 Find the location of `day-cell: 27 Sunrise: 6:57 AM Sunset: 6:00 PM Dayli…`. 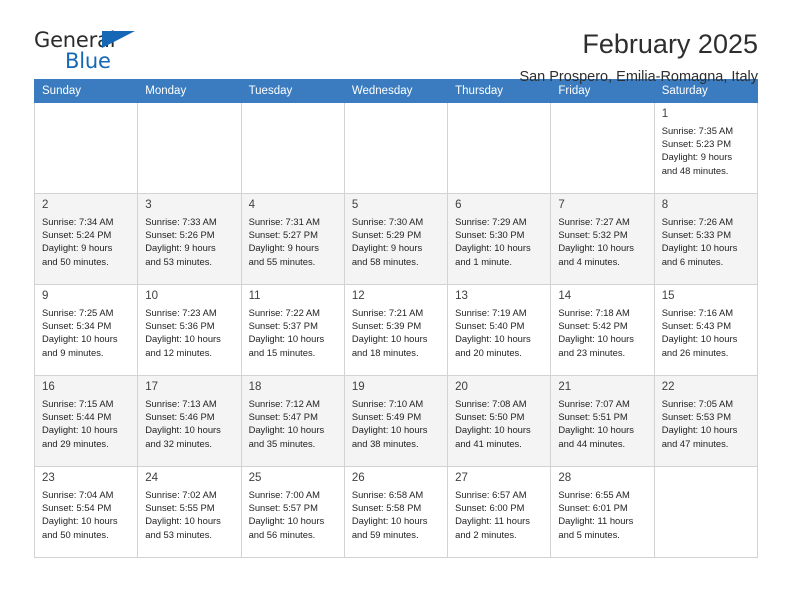

day-cell: 27 Sunrise: 6:57 AM Sunset: 6:00 PM Dayli… is located at coordinates (499, 512).